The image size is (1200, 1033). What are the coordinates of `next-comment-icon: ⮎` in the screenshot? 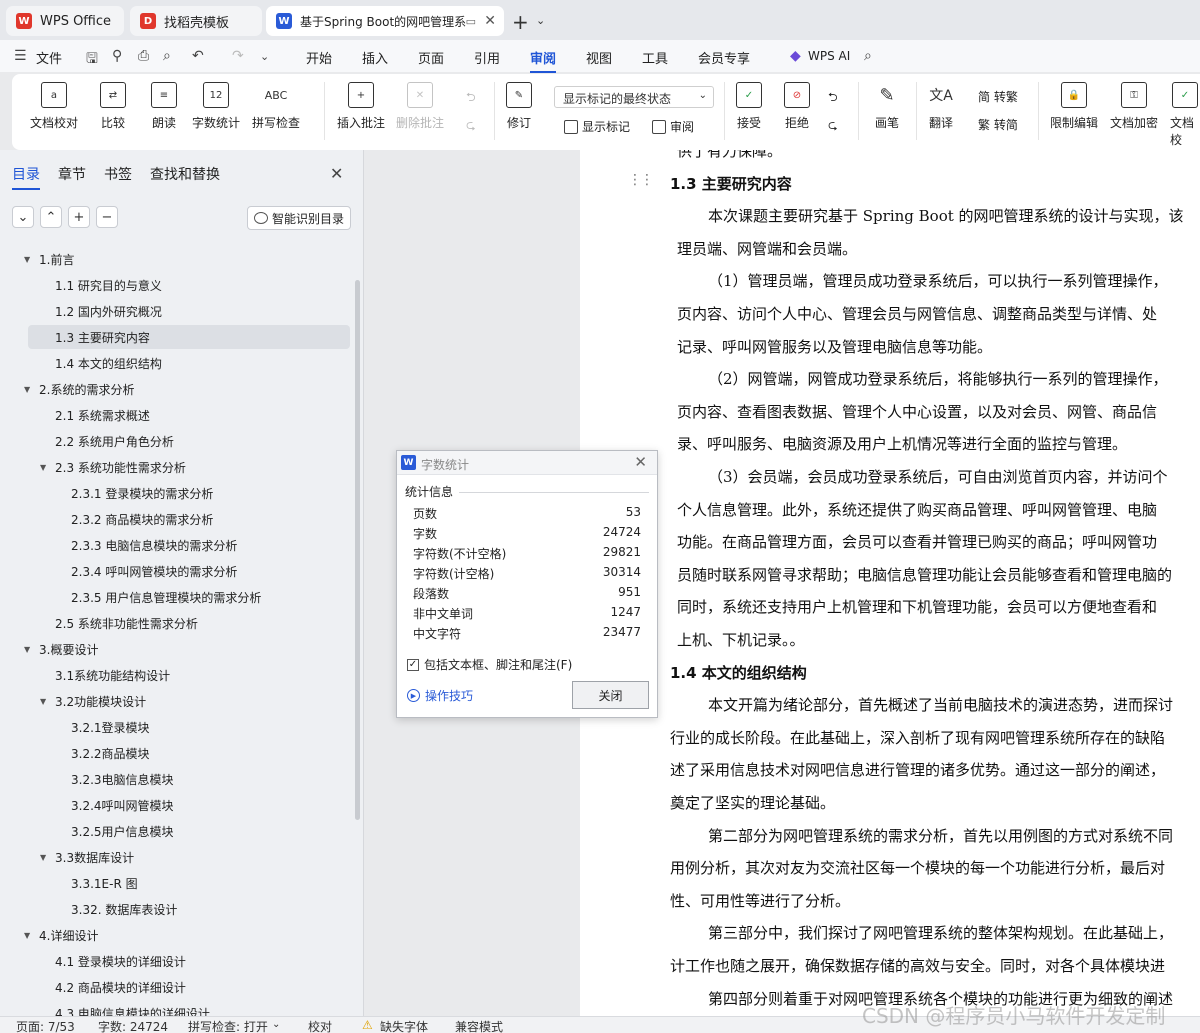 It's located at (471, 126).